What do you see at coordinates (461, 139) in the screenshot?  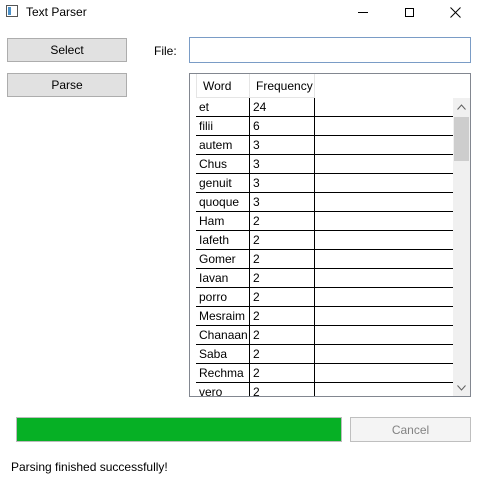 I see `scroll-thumb` at bounding box center [461, 139].